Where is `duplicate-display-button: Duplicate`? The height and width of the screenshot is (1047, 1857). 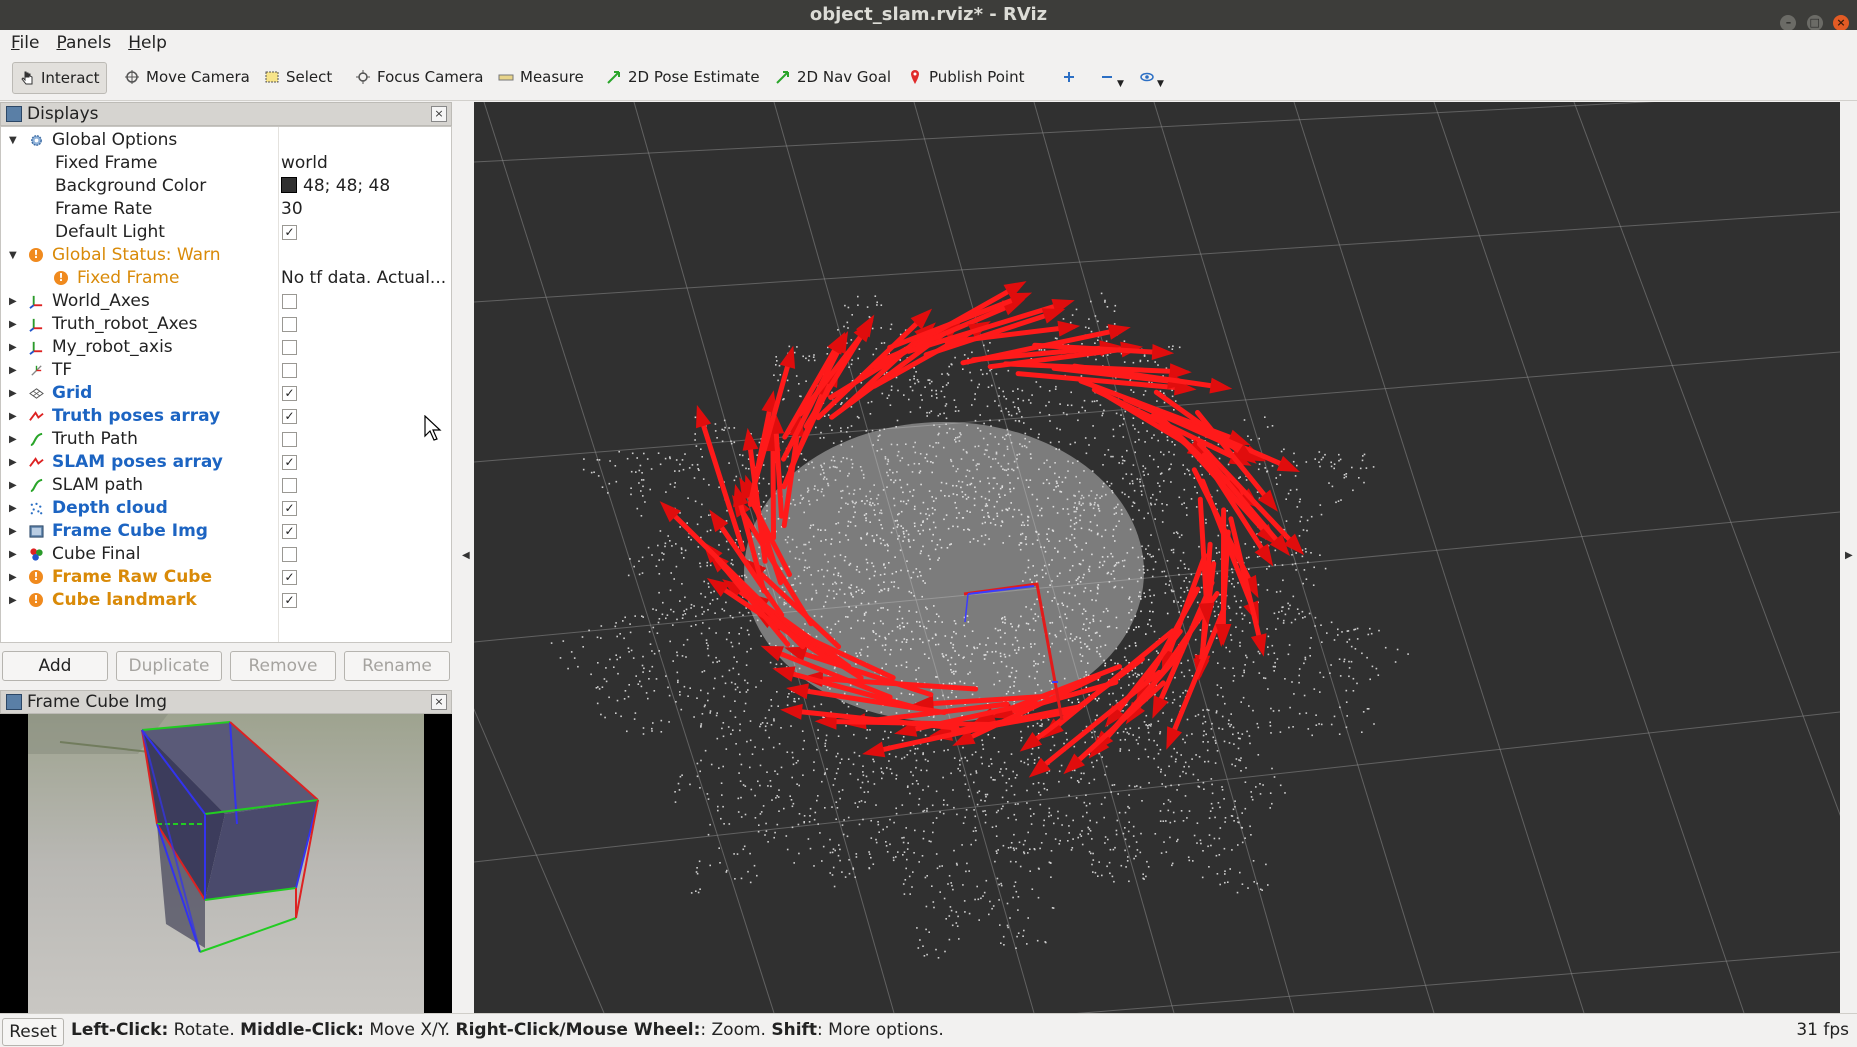
duplicate-display-button: Duplicate is located at coordinates (169, 666).